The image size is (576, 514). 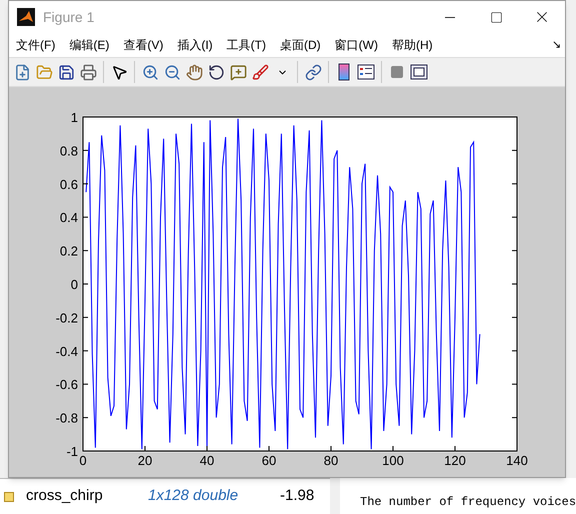 I want to click on variable-value: 1x128 double, so click(x=194, y=496).